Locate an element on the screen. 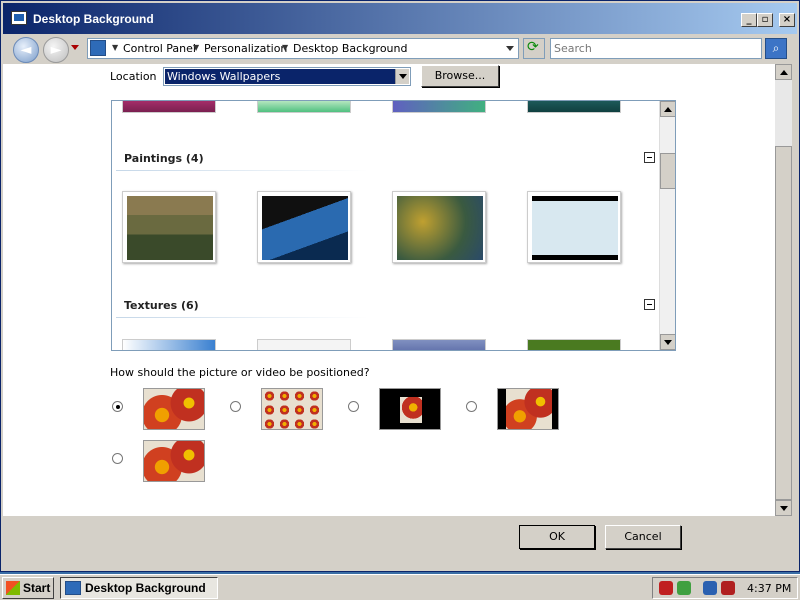  maximize-button: ▫ is located at coordinates (765, 20).